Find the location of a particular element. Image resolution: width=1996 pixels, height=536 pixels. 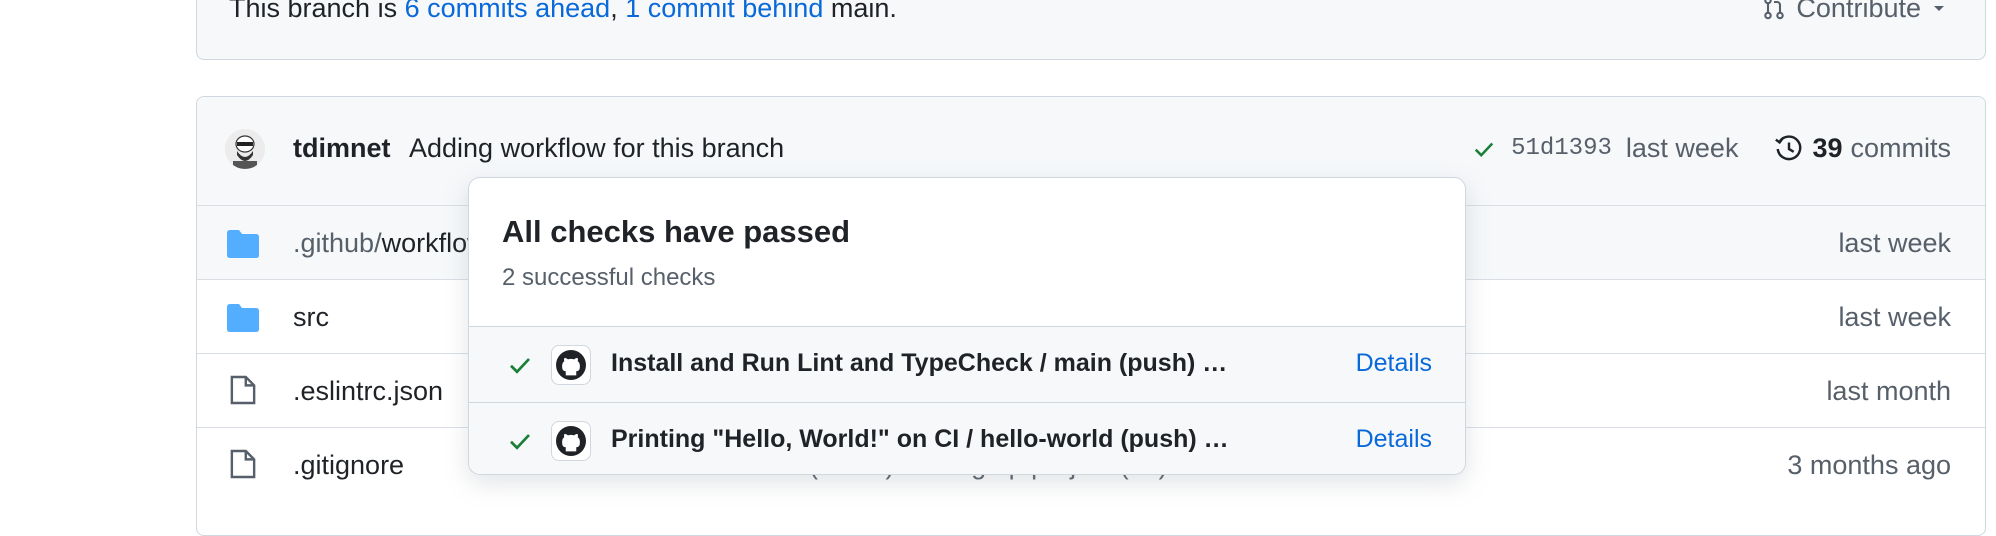

commit-meta: 51d1393 last week 39 commits is located at coordinates (1711, 148).